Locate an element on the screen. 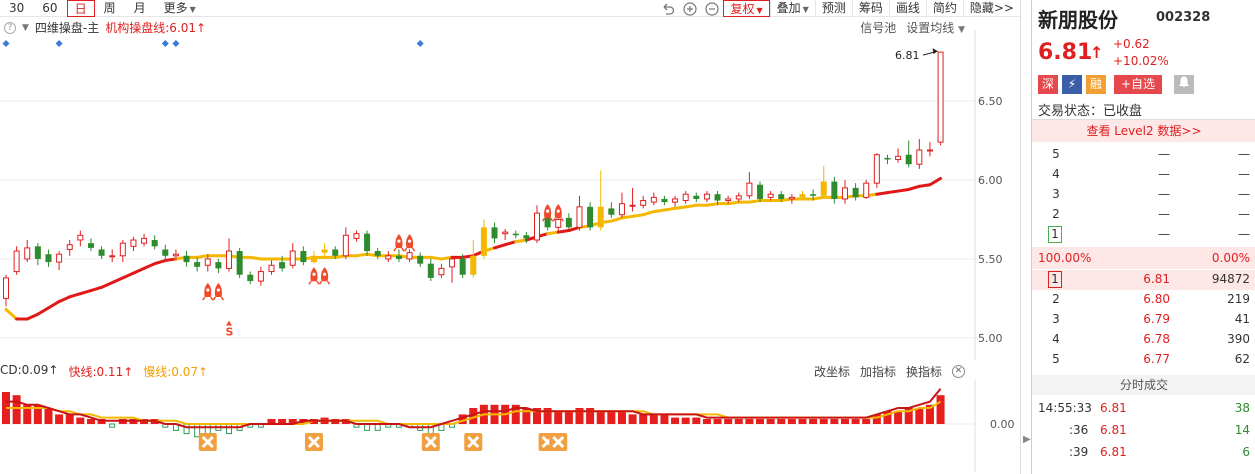  tick-row: 14:55:33 6.81 38 is located at coordinates (1143, 409).